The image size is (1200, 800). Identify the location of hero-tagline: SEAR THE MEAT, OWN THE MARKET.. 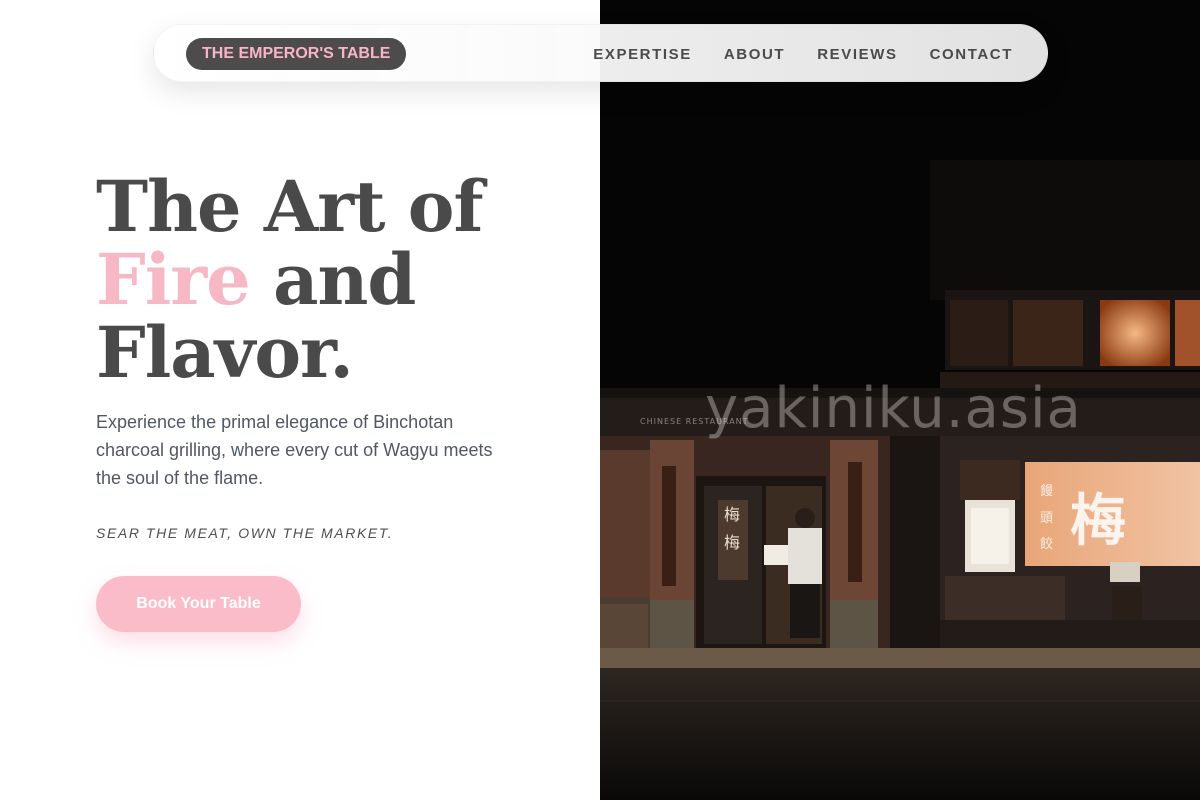
(245, 533).